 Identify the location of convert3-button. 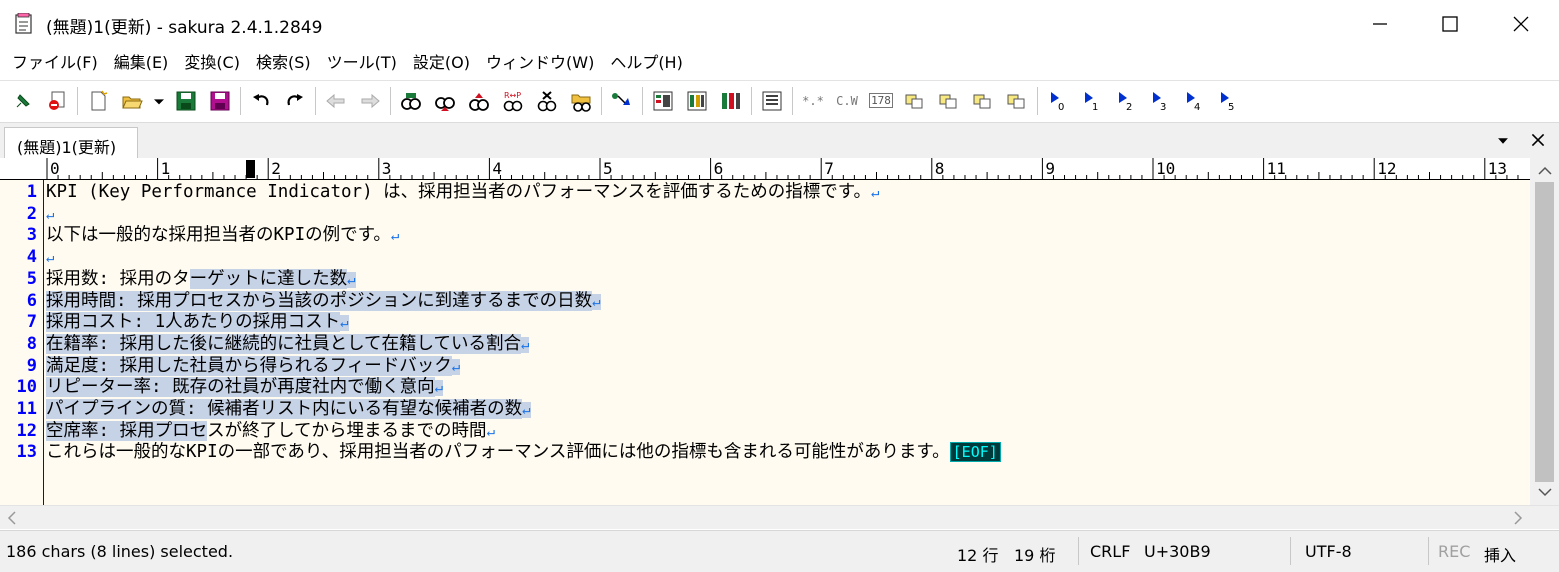
(983, 101).